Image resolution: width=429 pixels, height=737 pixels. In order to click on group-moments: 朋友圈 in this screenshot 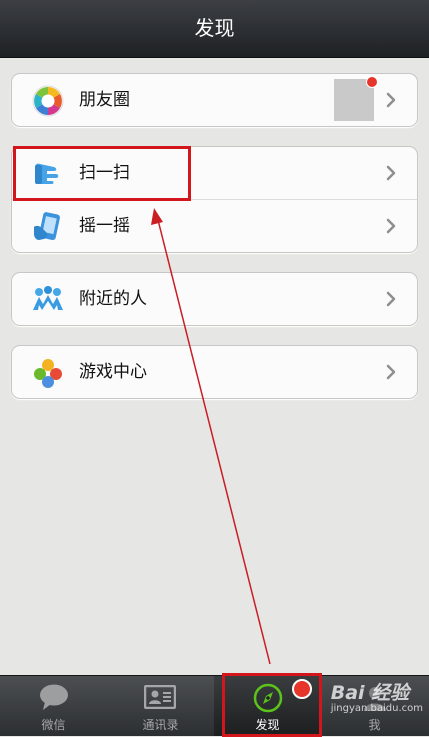, I will do `click(214, 100)`.